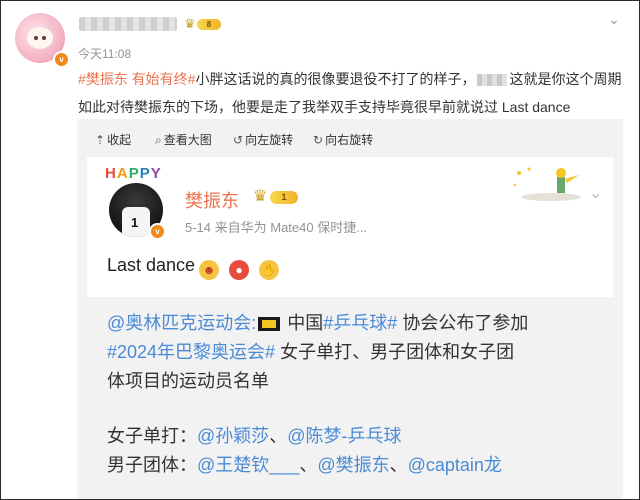 Image resolution: width=640 pixels, height=500 pixels. Describe the element at coordinates (360, 323) in the screenshot. I see `topic-pingpong: #乒乓球#` at that location.